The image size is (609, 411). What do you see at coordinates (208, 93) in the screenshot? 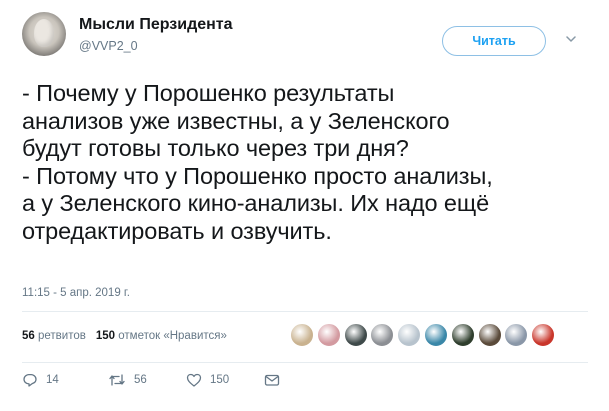
I see `tweet-line: - Почему у Порошенко результаты` at bounding box center [208, 93].